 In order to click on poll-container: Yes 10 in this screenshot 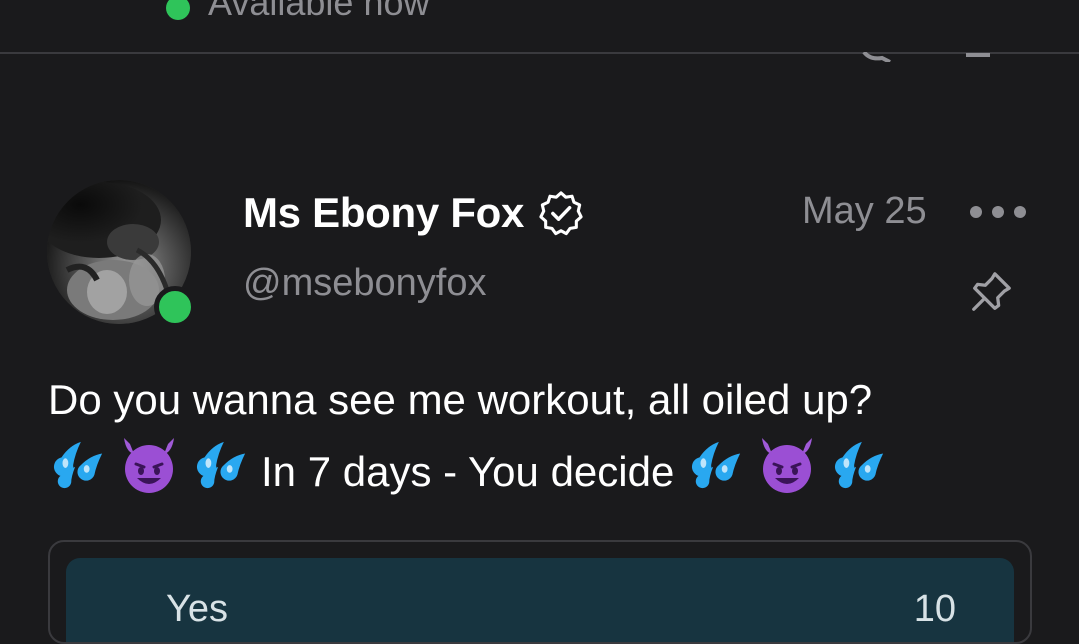, I will do `click(540, 592)`.